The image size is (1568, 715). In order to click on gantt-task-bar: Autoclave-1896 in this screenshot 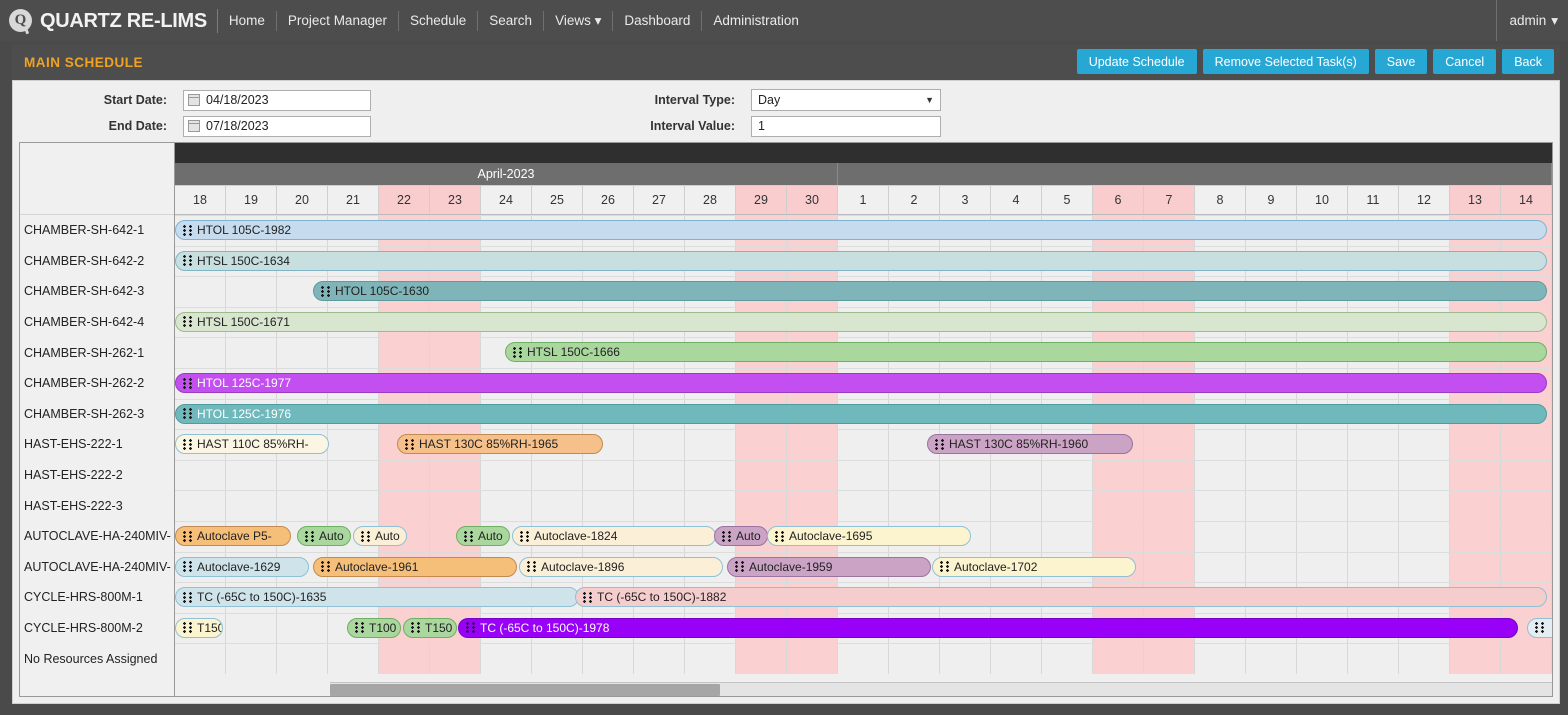, I will do `click(621, 566)`.